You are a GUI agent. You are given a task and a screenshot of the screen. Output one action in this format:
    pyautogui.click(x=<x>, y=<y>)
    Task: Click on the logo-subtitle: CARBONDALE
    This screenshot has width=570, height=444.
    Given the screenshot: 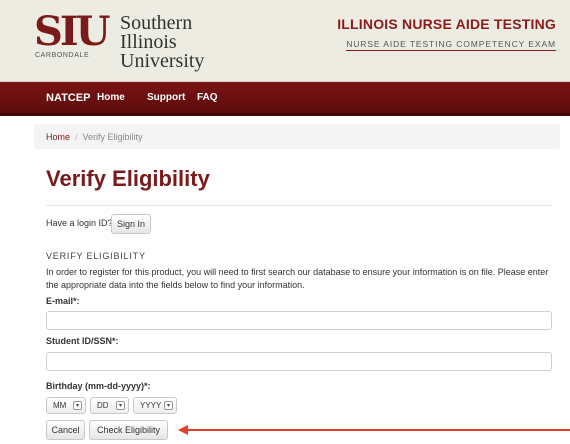 What is the action you would take?
    pyautogui.click(x=62, y=55)
    